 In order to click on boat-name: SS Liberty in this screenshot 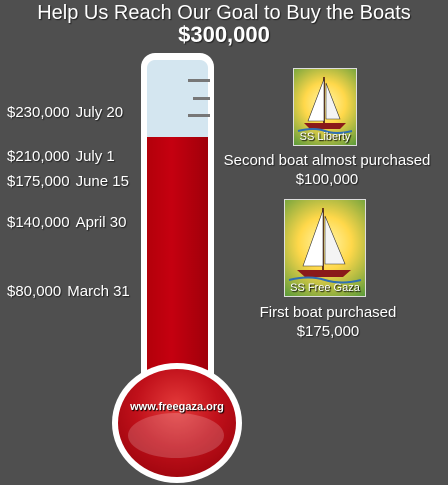, I will do `click(325, 137)`.